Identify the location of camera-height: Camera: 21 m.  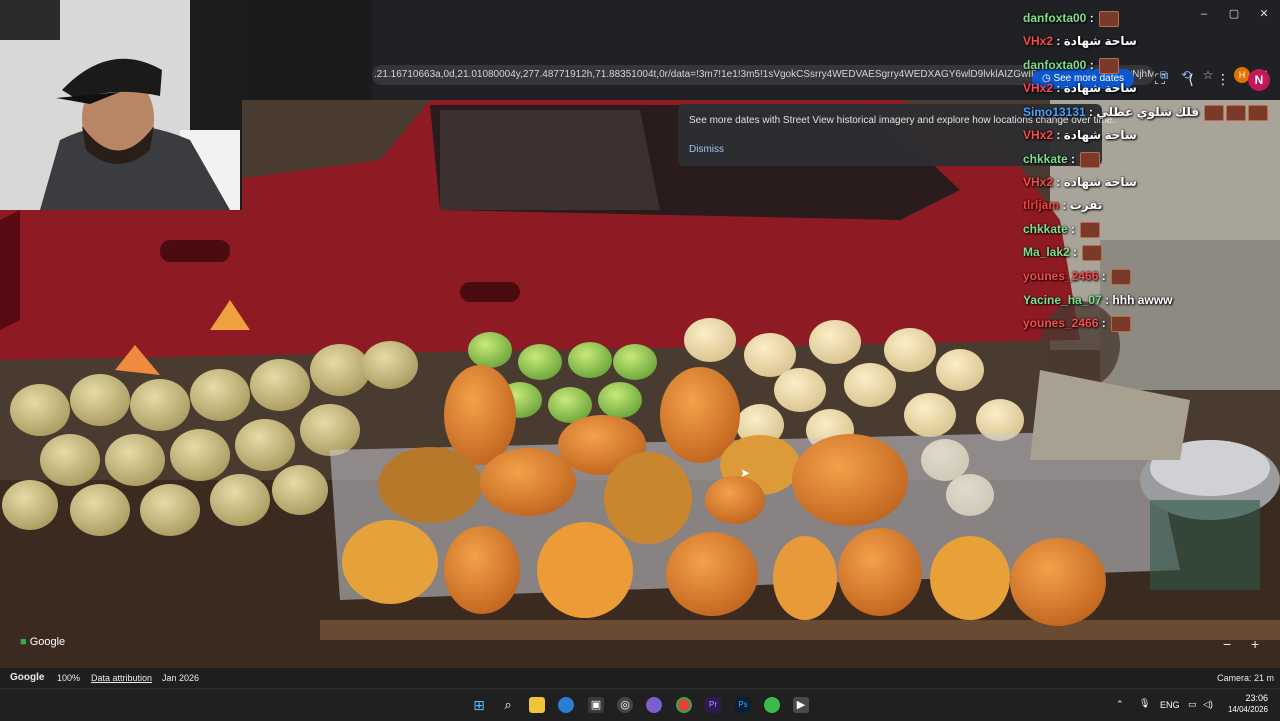
(1246, 678).